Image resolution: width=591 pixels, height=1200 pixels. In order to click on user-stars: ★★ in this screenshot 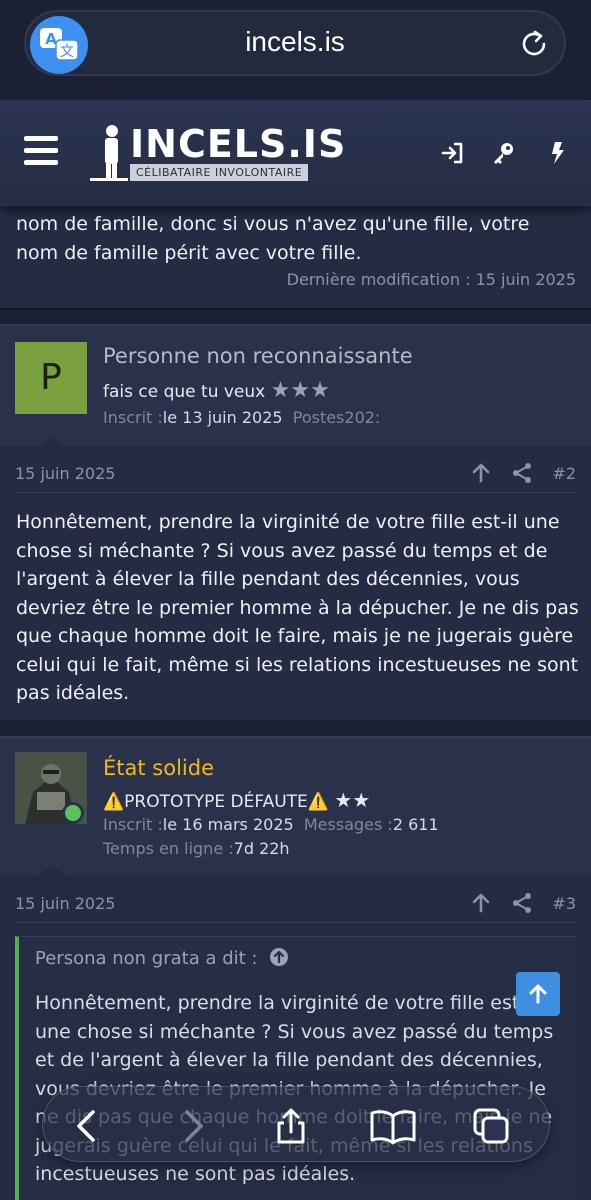, I will do `click(352, 800)`.